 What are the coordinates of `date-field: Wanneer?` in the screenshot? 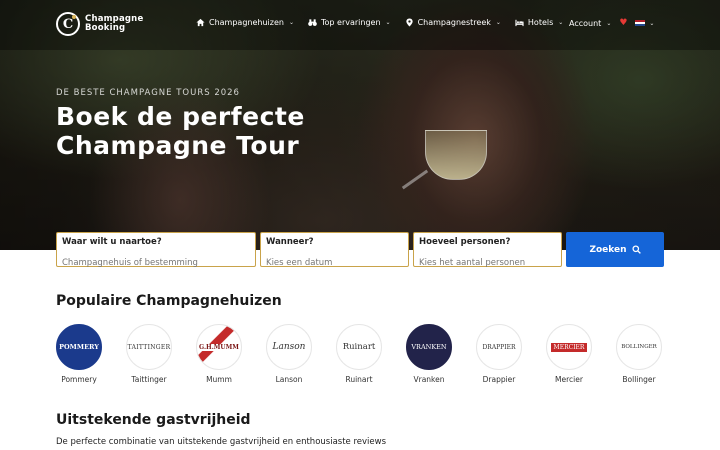 It's located at (334, 250).